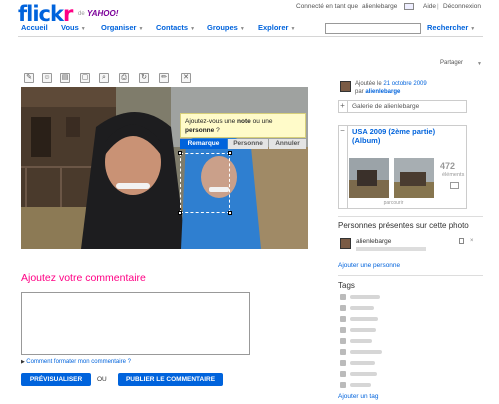 Image resolution: width=499 pixels, height=404 pixels. What do you see at coordinates (244, 121) in the screenshot?
I see `note-prompt-note: note` at bounding box center [244, 121].